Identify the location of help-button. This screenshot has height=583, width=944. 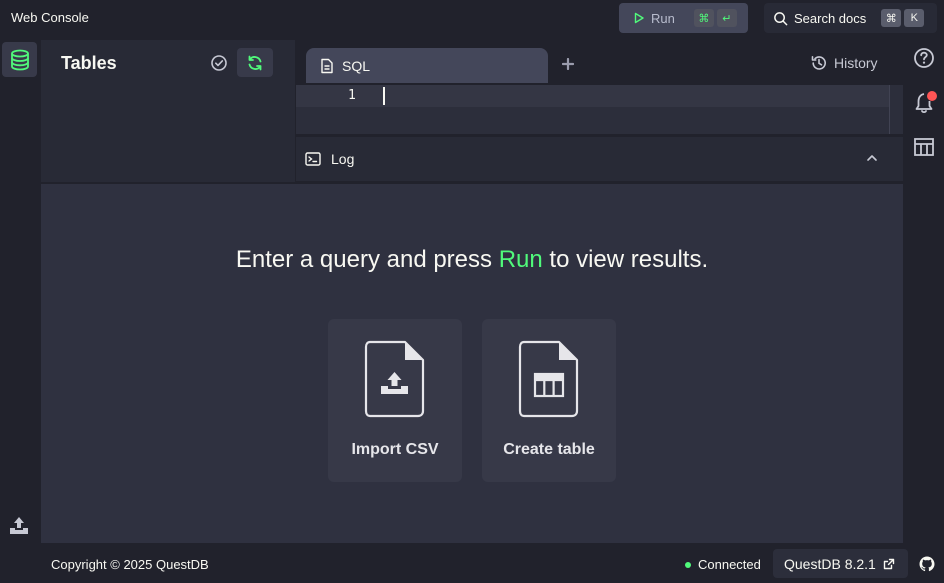
(924, 58).